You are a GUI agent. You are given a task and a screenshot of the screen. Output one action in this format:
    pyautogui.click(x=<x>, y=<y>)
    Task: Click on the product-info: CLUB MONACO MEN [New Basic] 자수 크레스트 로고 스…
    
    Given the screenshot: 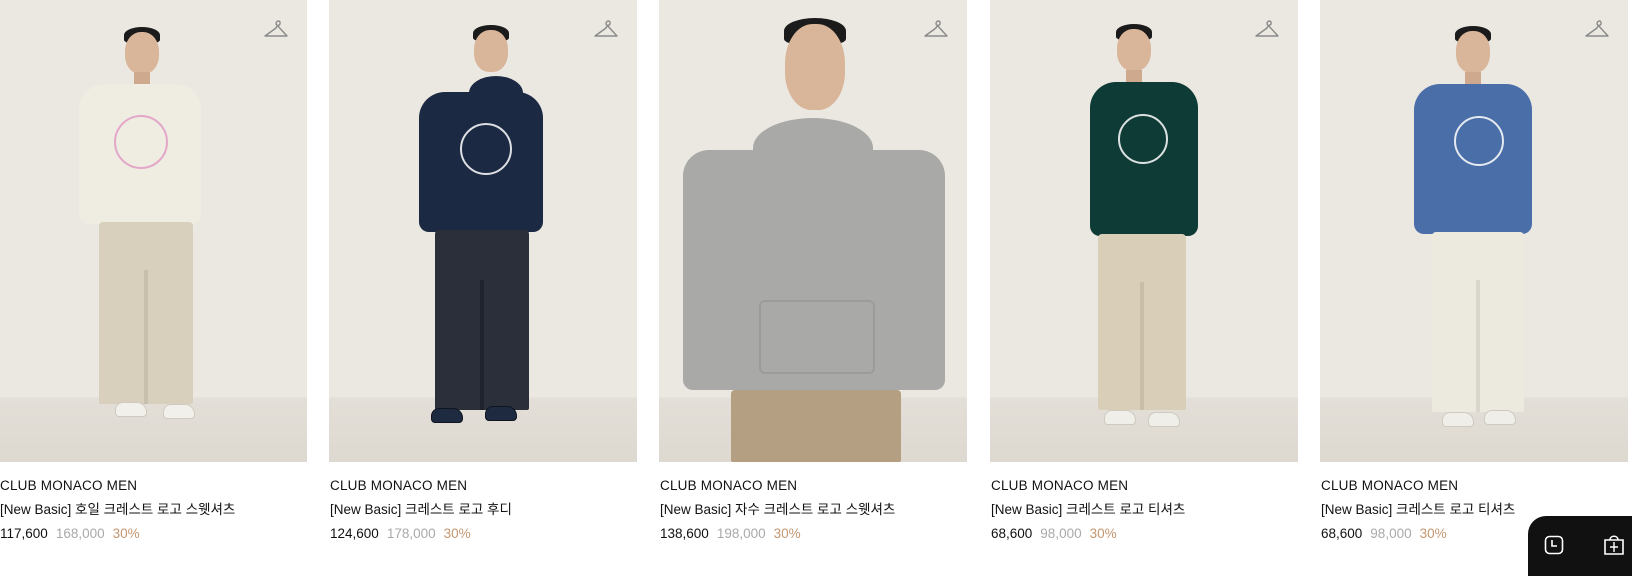 What is the action you would take?
    pyautogui.click(x=813, y=510)
    